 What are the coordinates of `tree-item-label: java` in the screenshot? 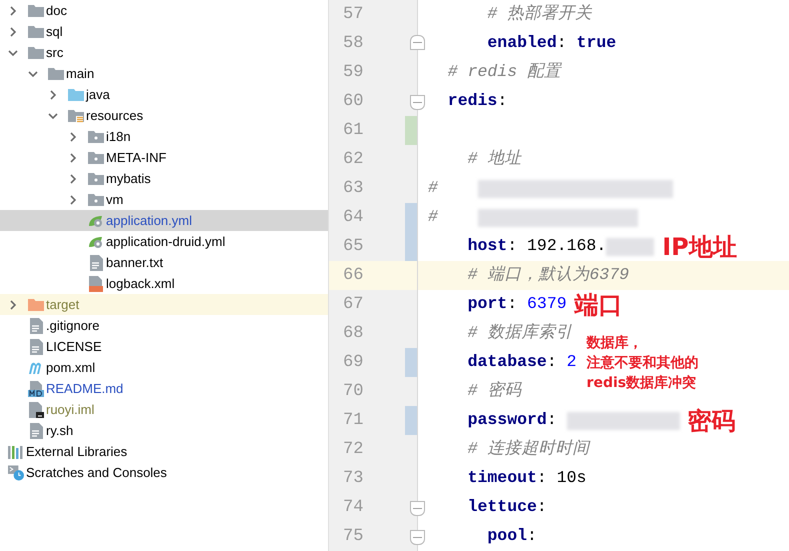 It's located at (98, 95).